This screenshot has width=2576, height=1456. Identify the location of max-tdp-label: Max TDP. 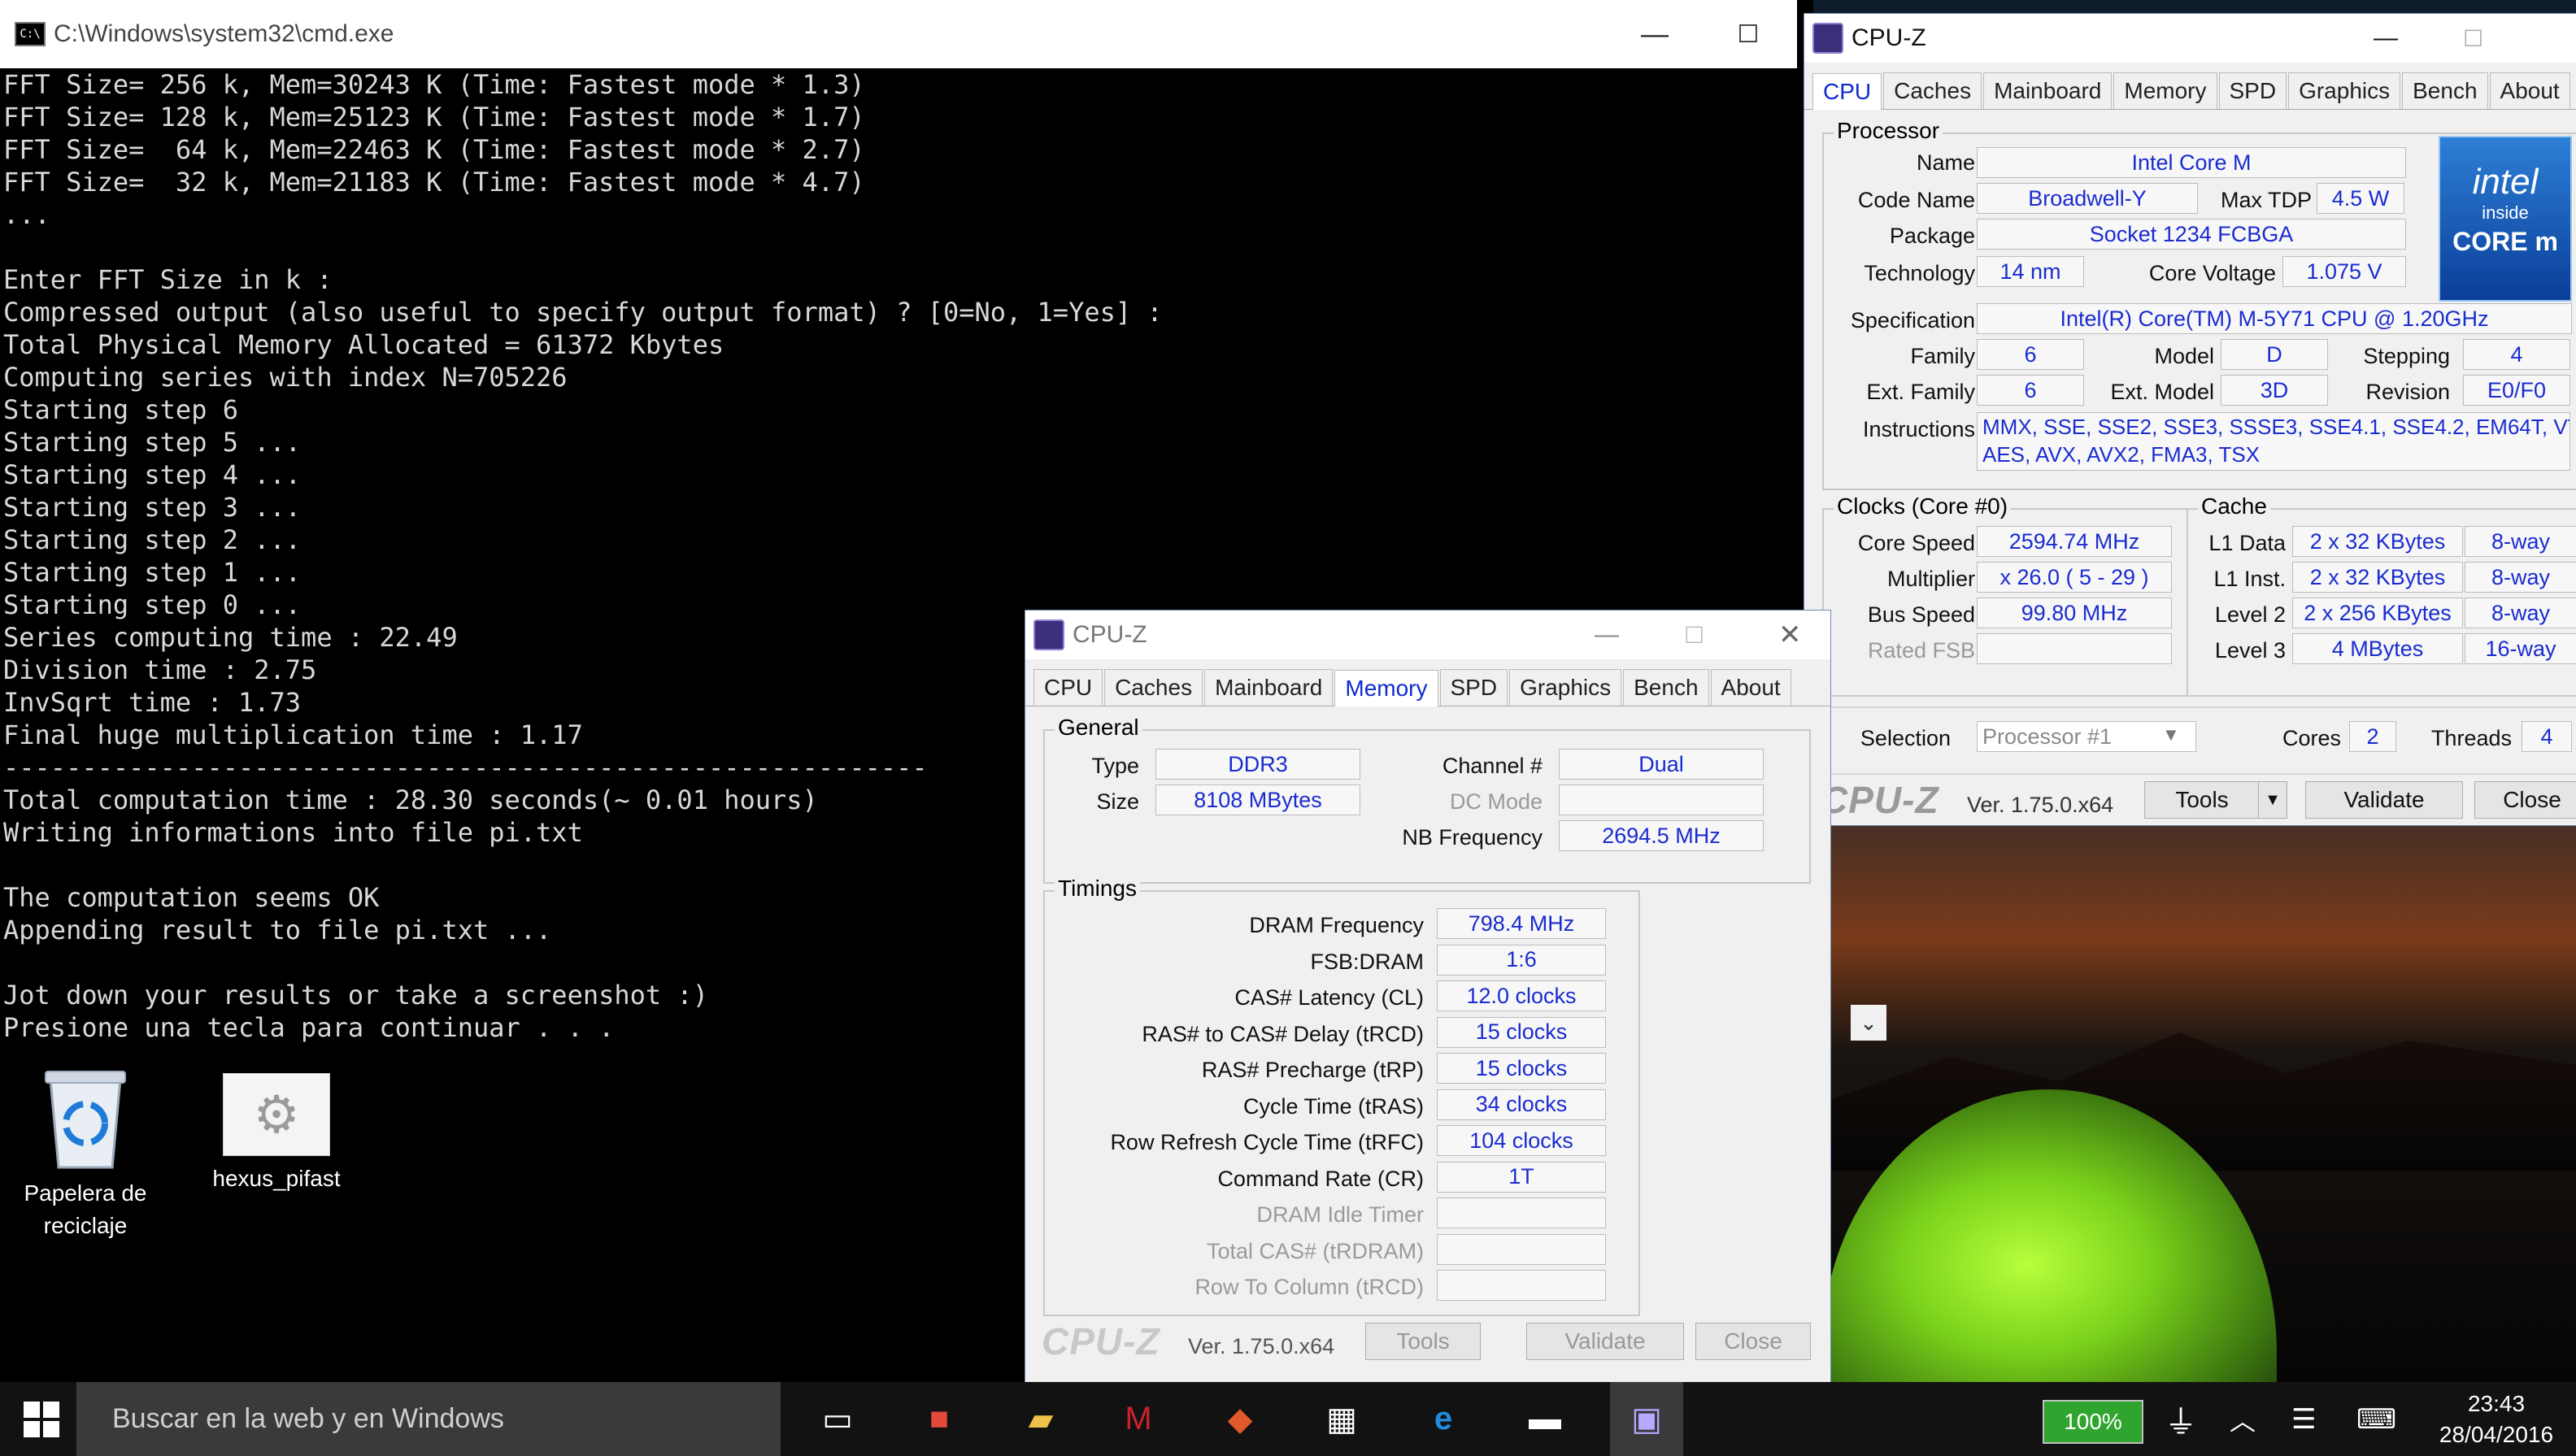
(2266, 200).